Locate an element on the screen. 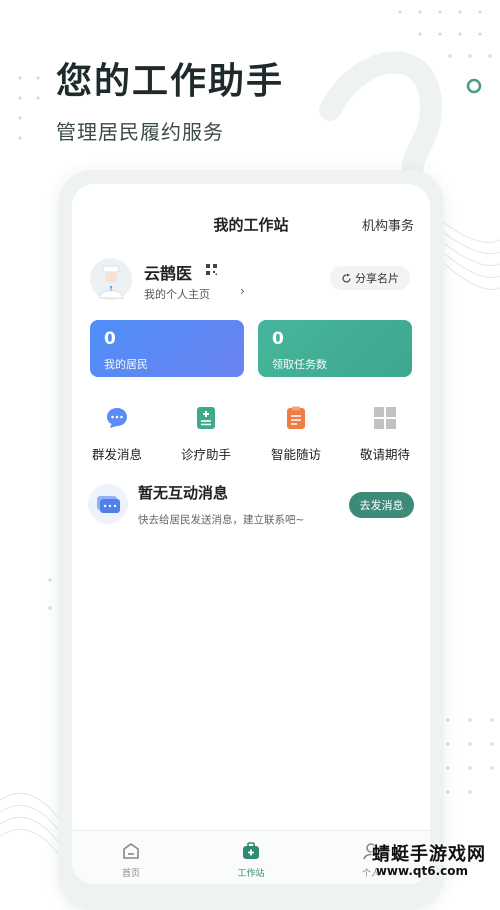  tool-coming-soon: 敬请期待 is located at coordinates (385, 434).